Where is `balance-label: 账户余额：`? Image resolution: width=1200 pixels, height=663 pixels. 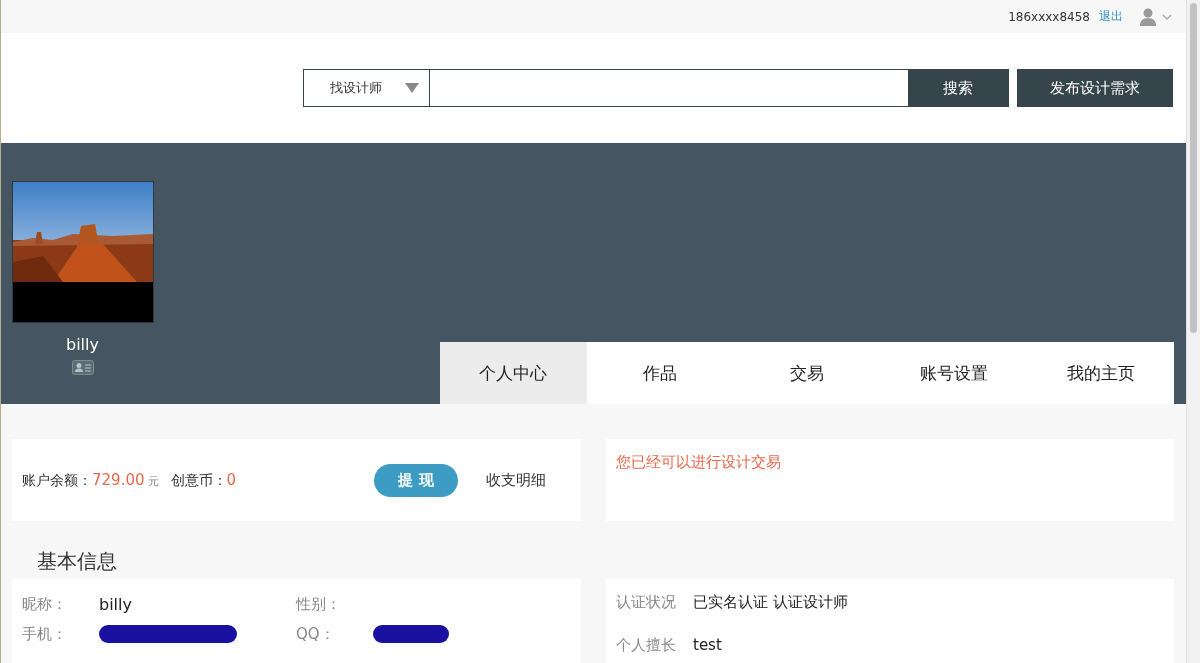 balance-label: 账户余额： is located at coordinates (57, 480).